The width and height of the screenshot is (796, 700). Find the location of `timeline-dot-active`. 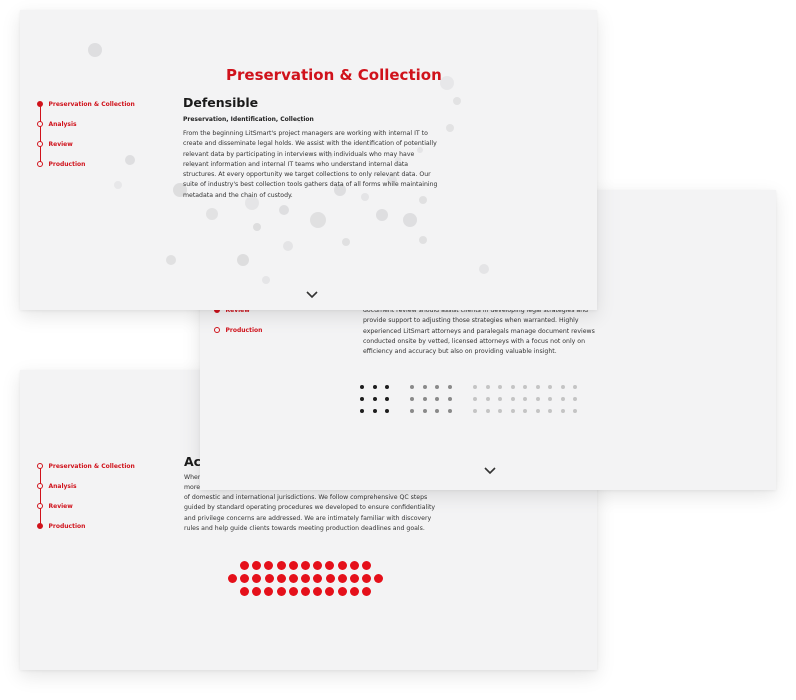

timeline-dot-active is located at coordinates (39, 104).